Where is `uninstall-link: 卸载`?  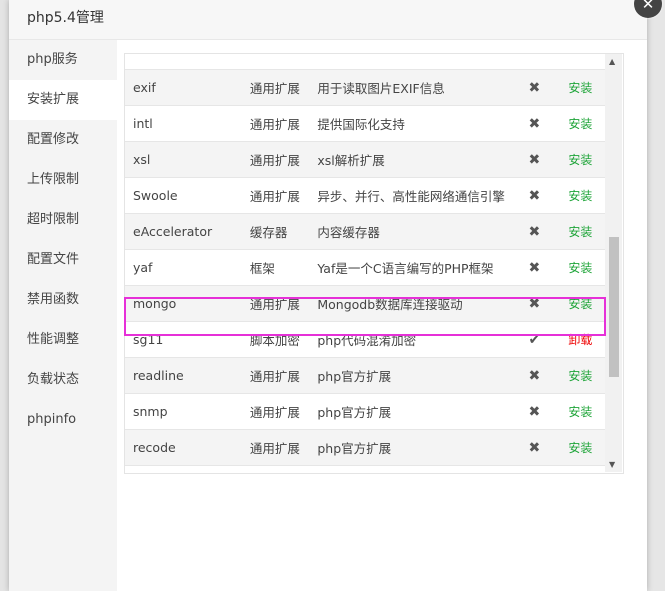
uninstall-link: 卸载 is located at coordinates (580, 339).